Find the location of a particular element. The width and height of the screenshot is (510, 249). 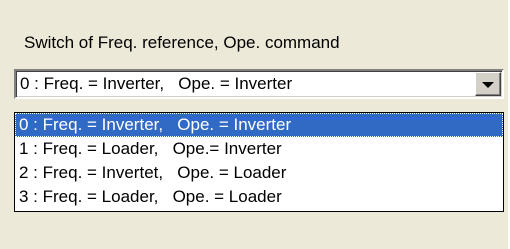

dropdown-option-2: 2 : Freq. = Invertet, Ope. = Loader is located at coordinates (259, 173).